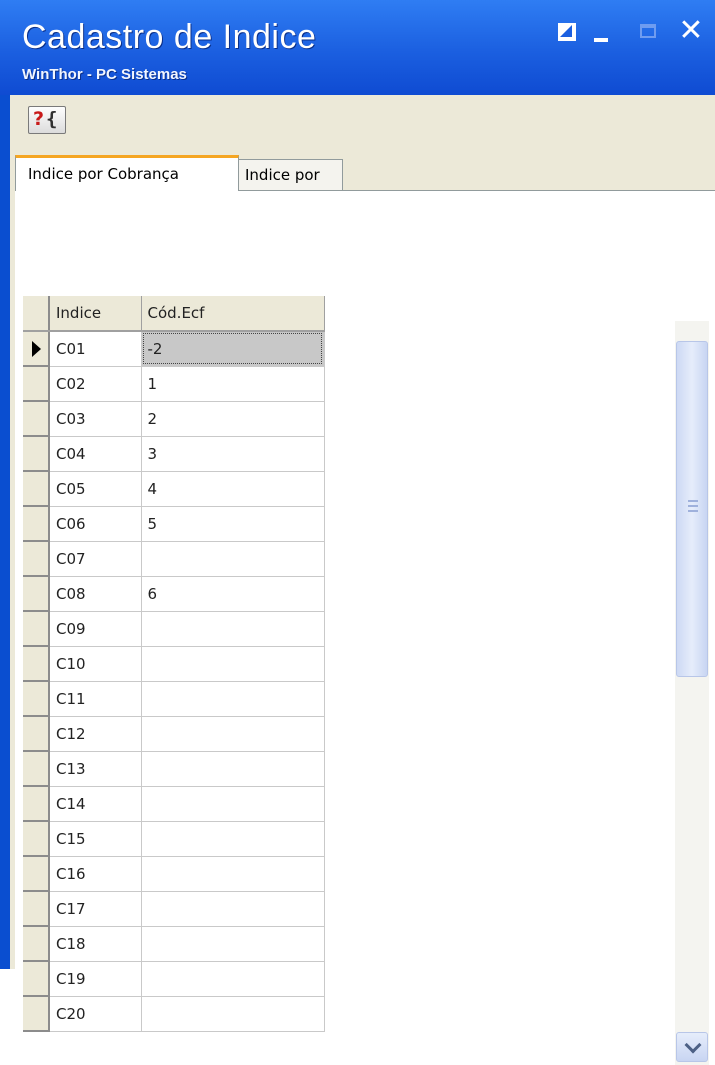 The image size is (715, 1065). What do you see at coordinates (127, 173) in the screenshot?
I see `tab-indice-por-cobranca: Indice por Cobrança` at bounding box center [127, 173].